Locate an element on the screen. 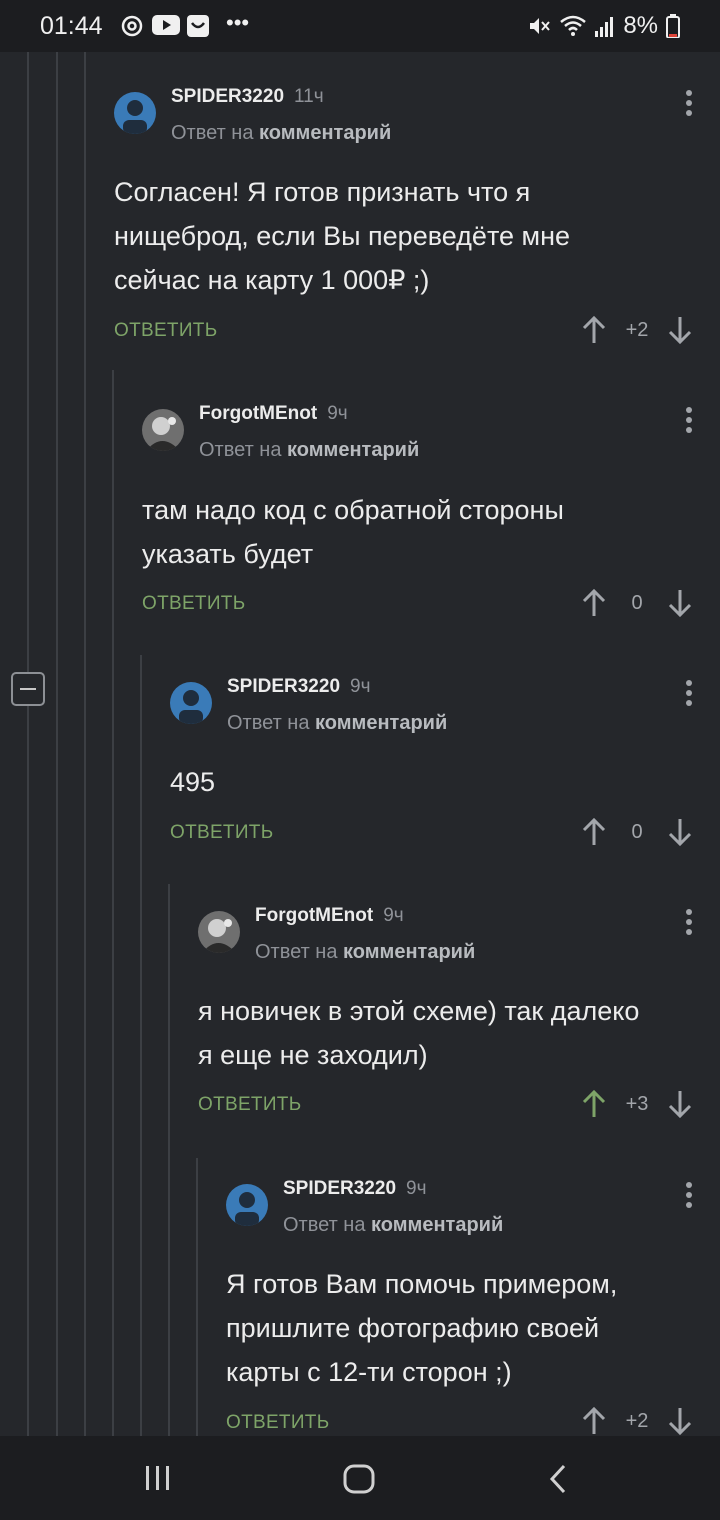 The width and height of the screenshot is (720, 1520). comment-line: карты с 12-ти сторон ;) is located at coordinates (369, 1372).